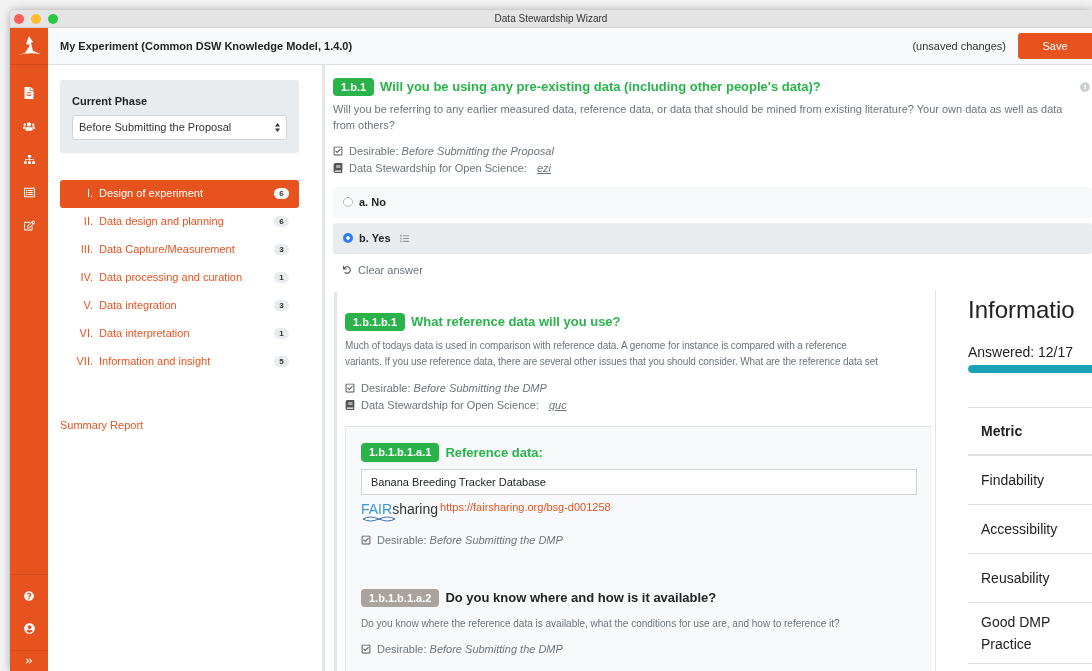 Image resolution: width=1092 pixels, height=671 pixels. What do you see at coordinates (612, 361) in the screenshot?
I see `question-description: variants. If you use reference data, there are several other issues that you should consider. What are the reference data set` at bounding box center [612, 361].